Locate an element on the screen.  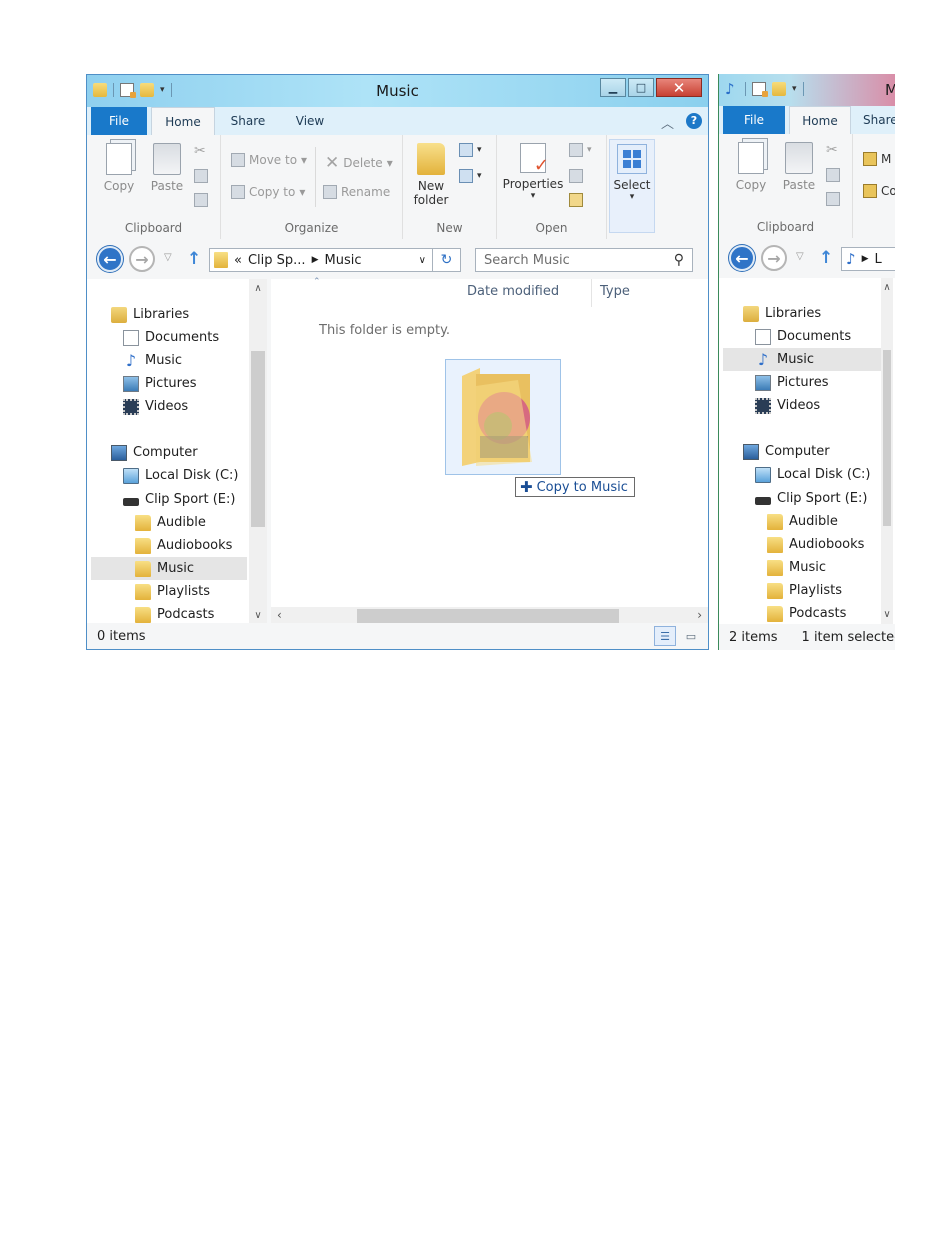
nav-item-podcasts: Podcasts is located at coordinates (806, 613).